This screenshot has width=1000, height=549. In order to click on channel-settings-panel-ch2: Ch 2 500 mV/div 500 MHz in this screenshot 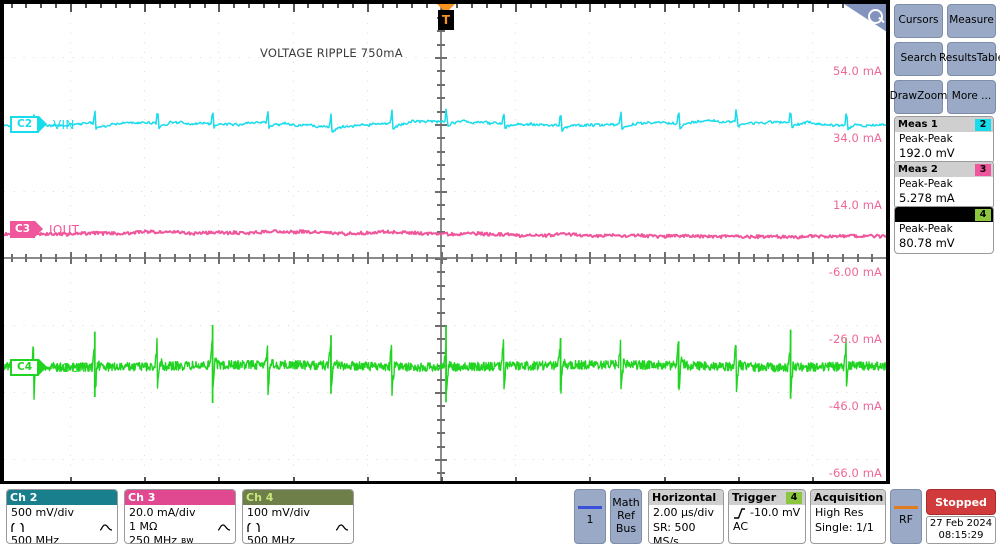, I will do `click(62, 516)`.